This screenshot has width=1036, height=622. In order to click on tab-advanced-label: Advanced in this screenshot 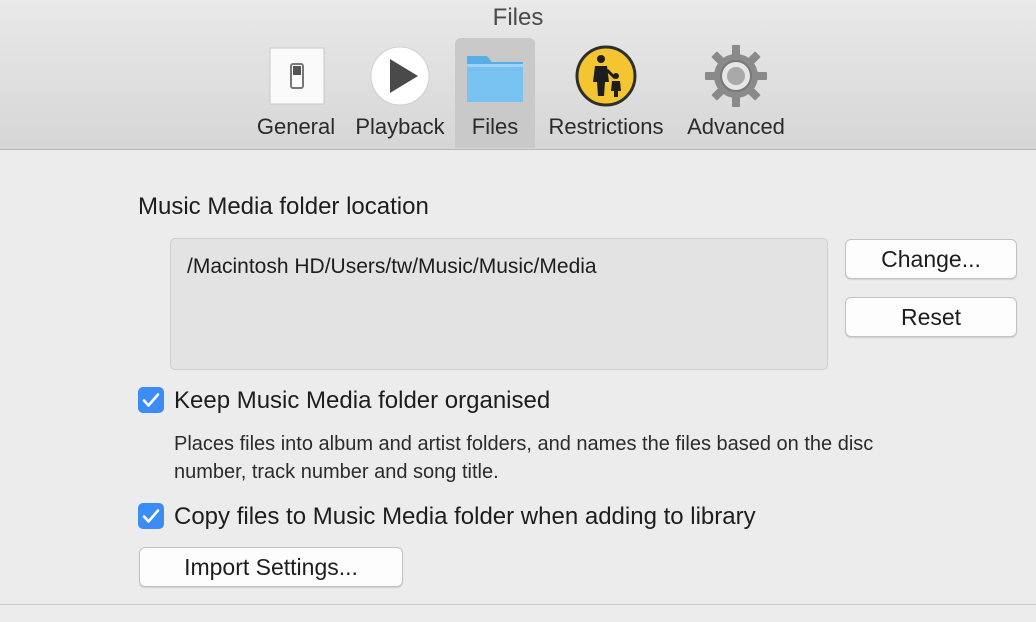, I will do `click(736, 126)`.